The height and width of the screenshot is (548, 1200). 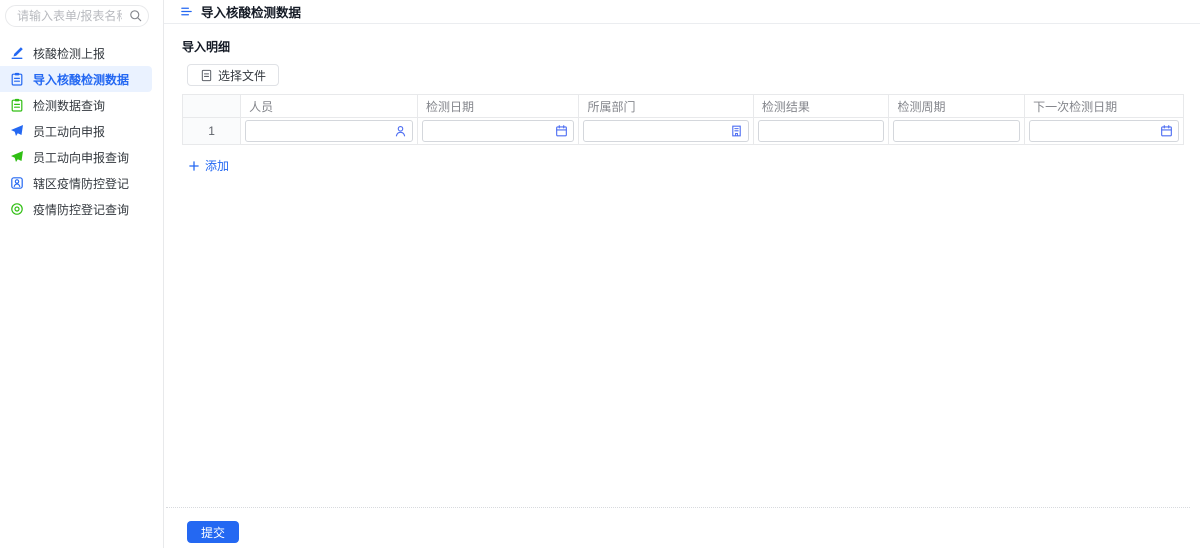 I want to click on id-badge-icon, so click(x=17, y=183).